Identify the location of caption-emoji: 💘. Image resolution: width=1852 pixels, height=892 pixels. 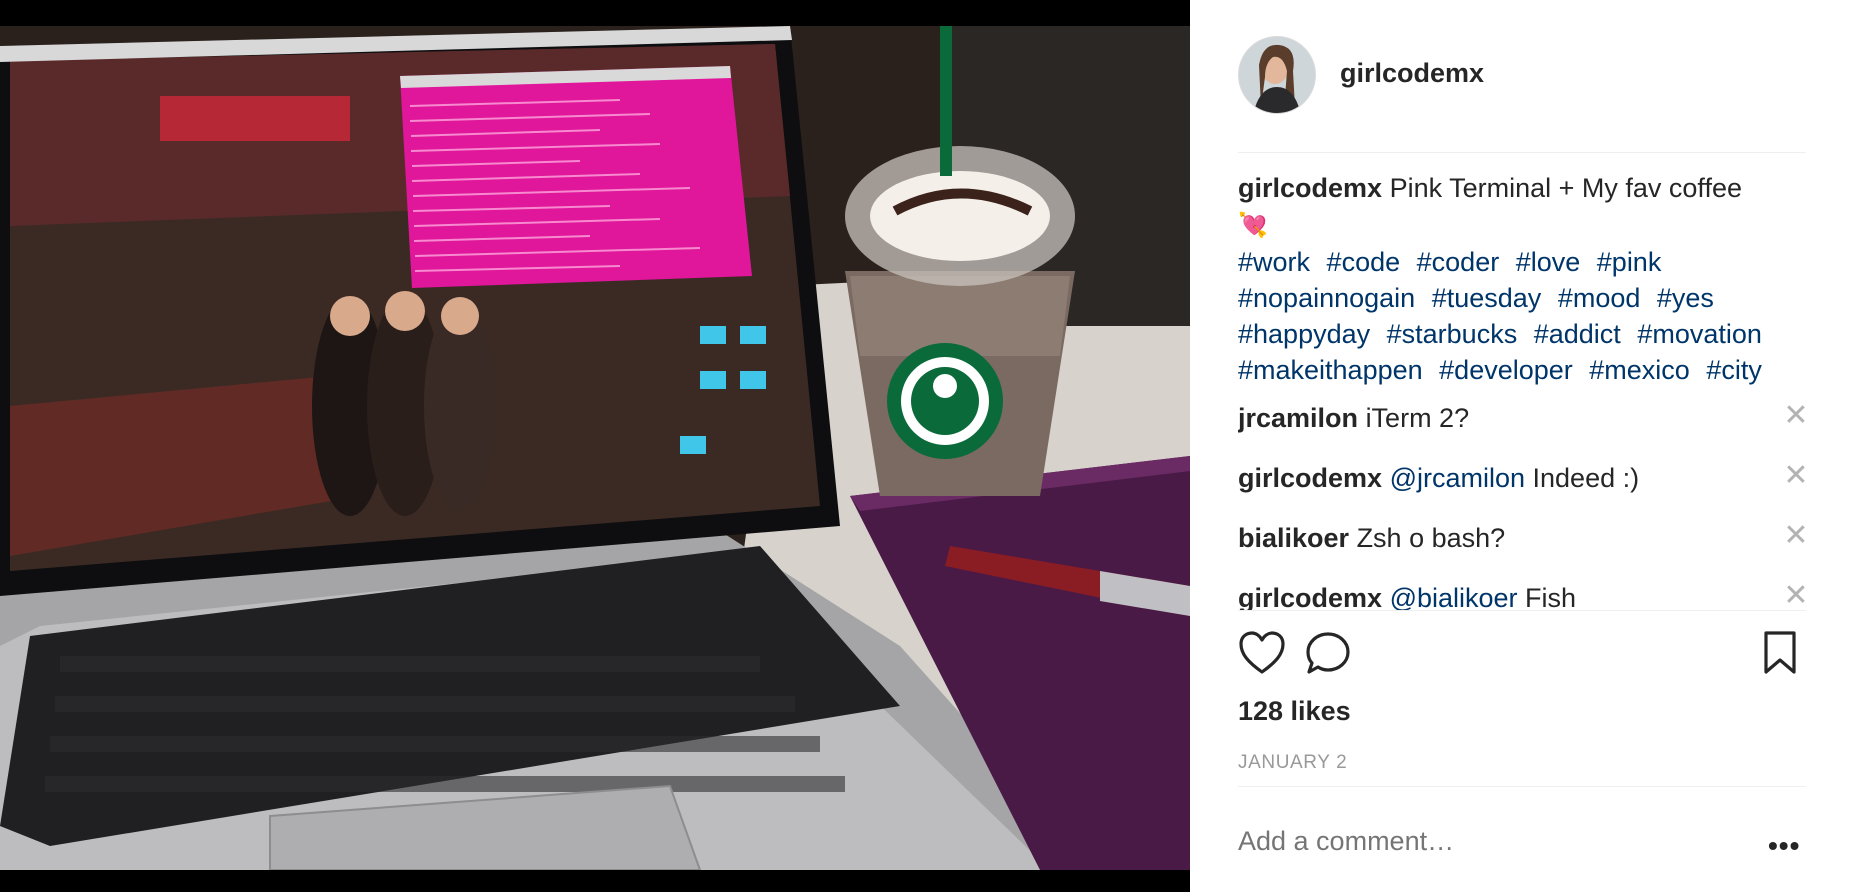
(1253, 225).